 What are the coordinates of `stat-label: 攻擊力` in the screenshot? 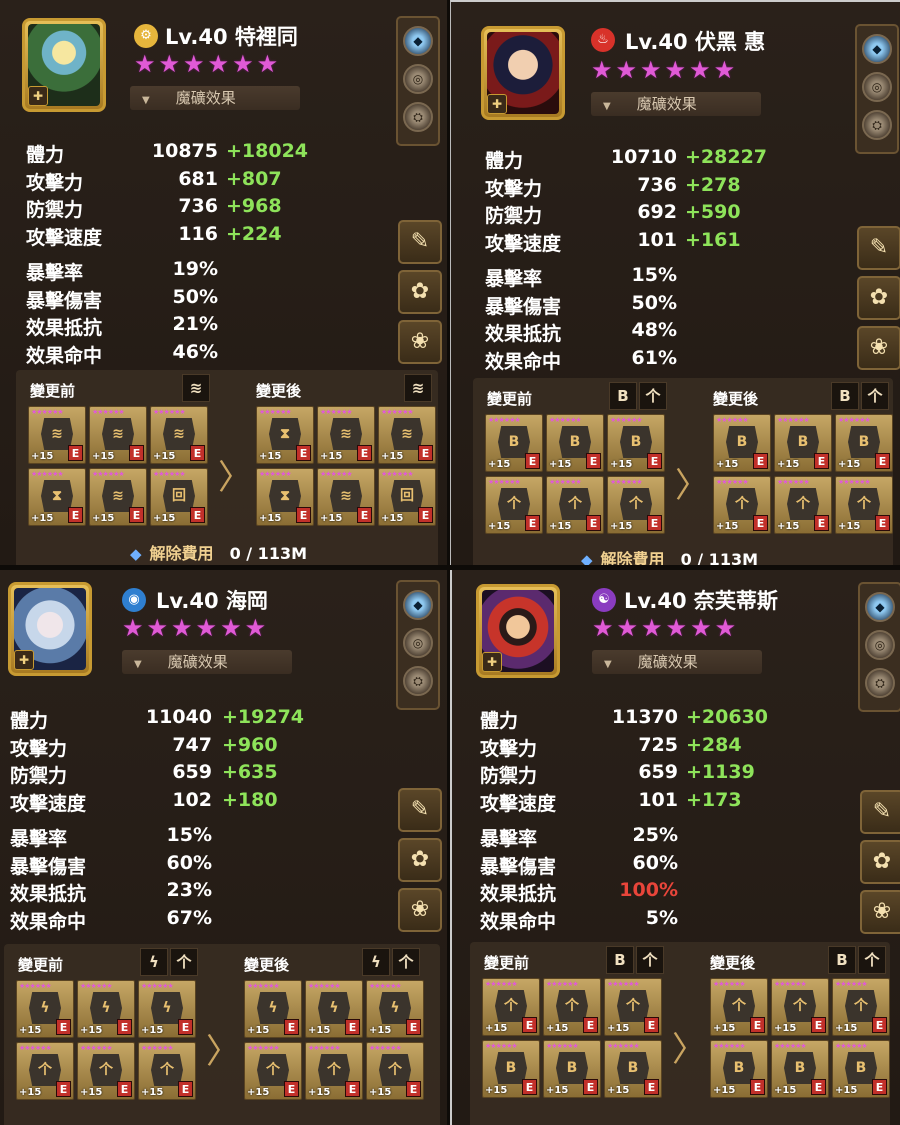 It's located at (509, 748).